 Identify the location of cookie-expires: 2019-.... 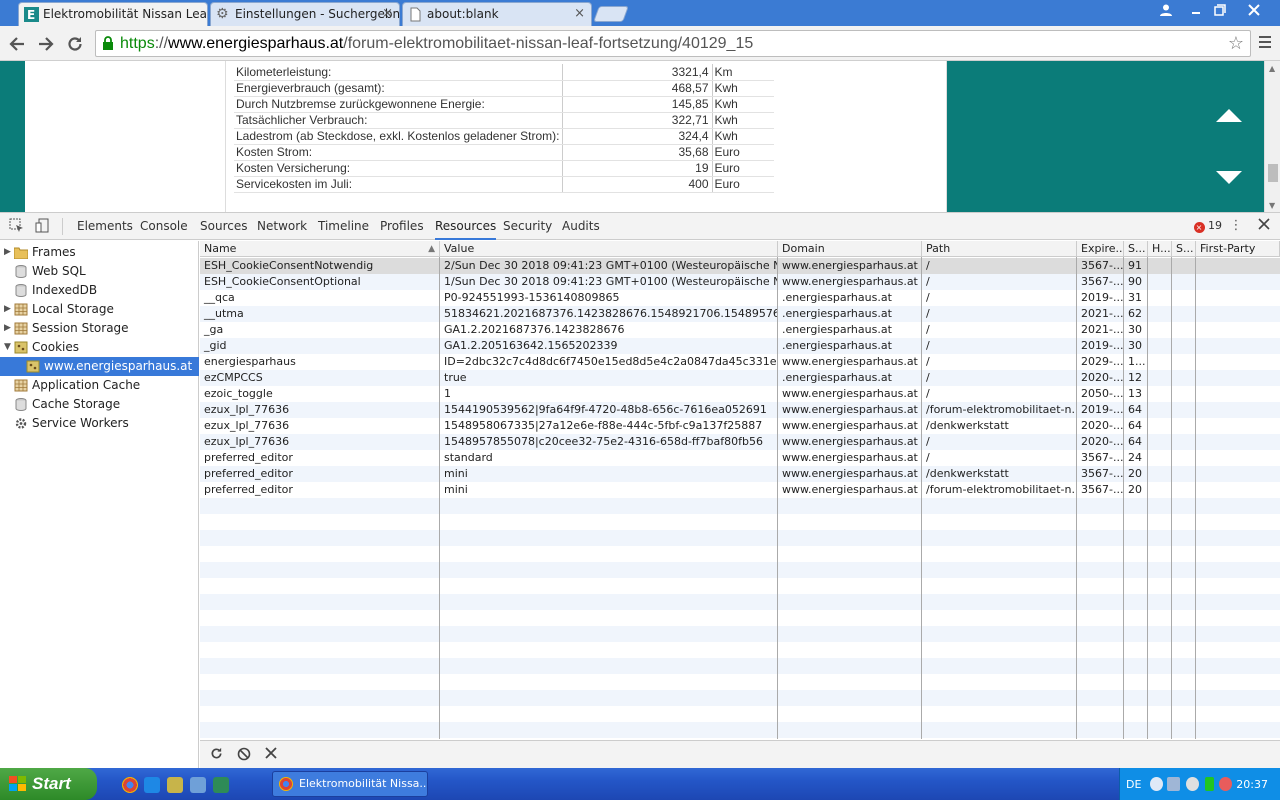
(1102, 345).